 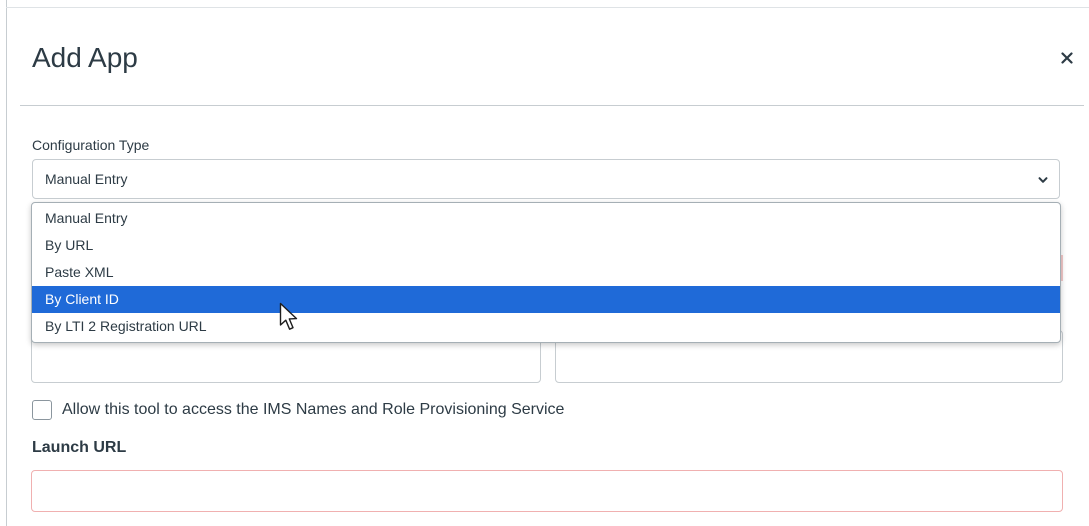 I want to click on ims-names-checkbox, so click(x=42, y=410).